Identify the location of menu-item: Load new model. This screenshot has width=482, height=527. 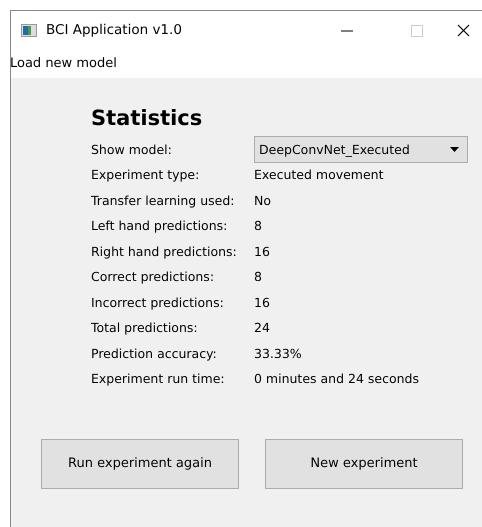
(63, 64).